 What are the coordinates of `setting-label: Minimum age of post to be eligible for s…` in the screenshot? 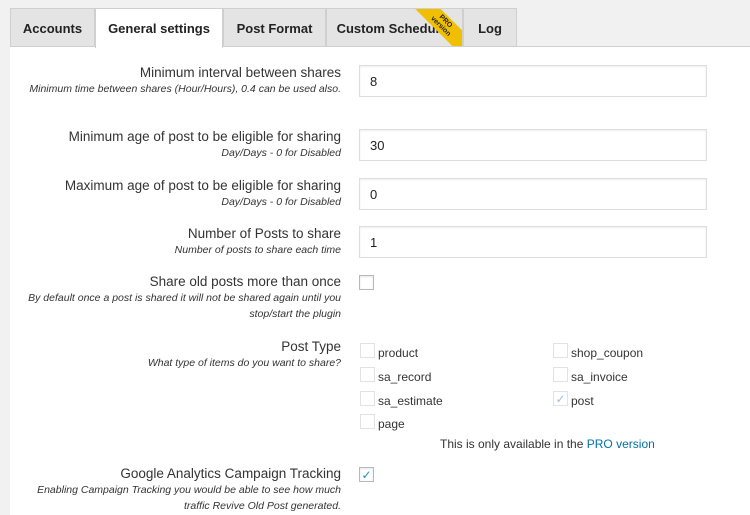 It's located at (204, 136).